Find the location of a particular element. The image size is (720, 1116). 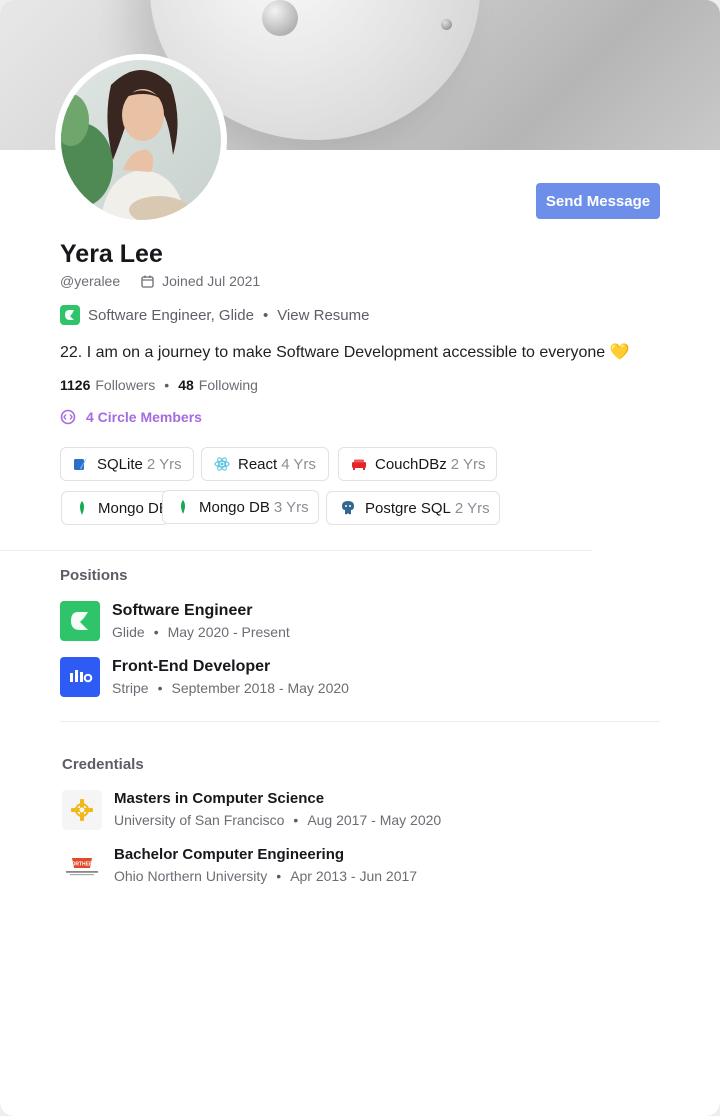

svg-text: NORTHERN is located at coordinates (82, 865).